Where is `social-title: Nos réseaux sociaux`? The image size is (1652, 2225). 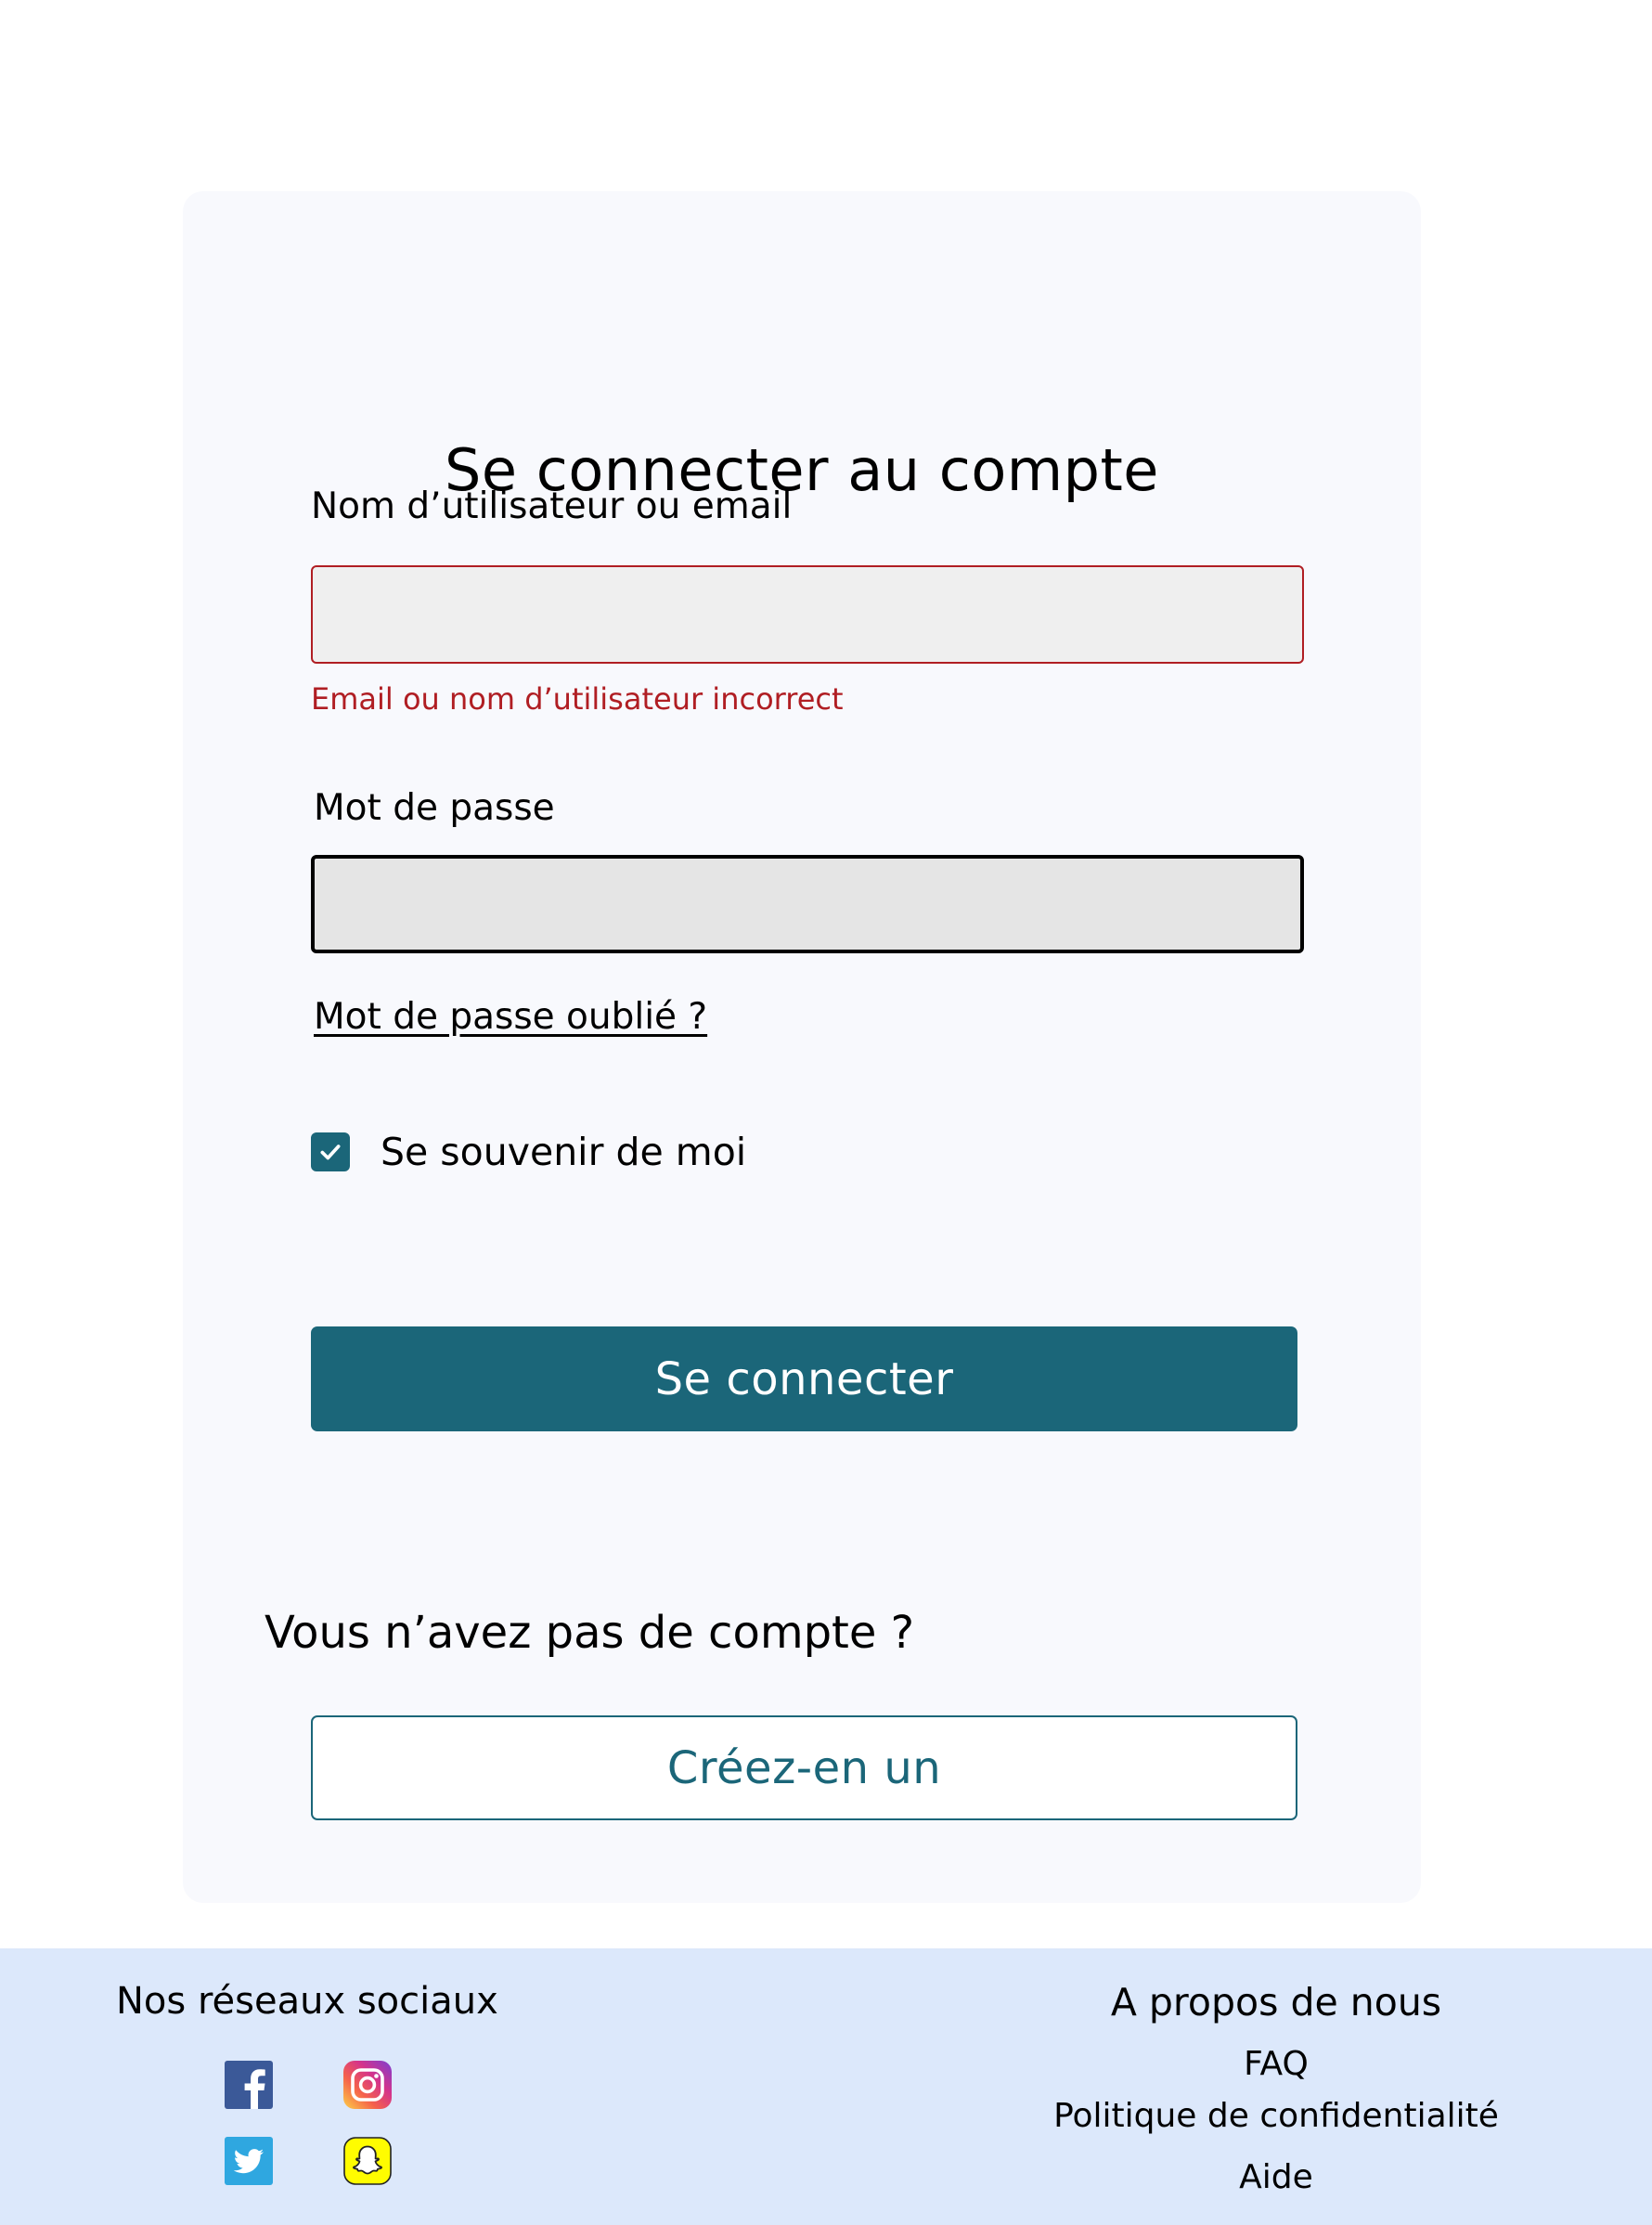
social-title: Nos réseaux sociaux is located at coordinates (307, 2002).